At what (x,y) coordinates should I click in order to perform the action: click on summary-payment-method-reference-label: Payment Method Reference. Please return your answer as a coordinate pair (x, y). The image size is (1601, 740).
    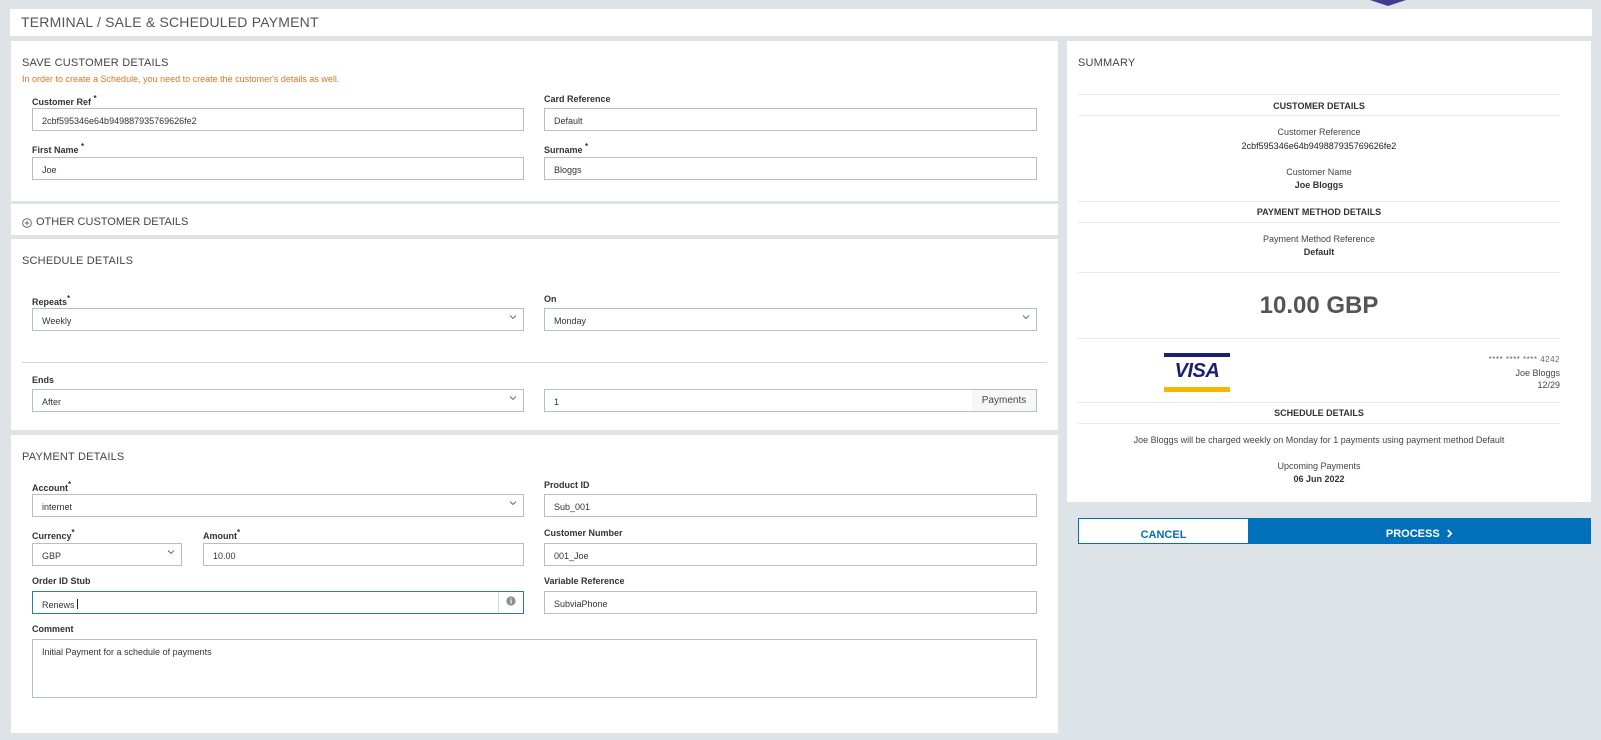
    Looking at the image, I should click on (1319, 239).